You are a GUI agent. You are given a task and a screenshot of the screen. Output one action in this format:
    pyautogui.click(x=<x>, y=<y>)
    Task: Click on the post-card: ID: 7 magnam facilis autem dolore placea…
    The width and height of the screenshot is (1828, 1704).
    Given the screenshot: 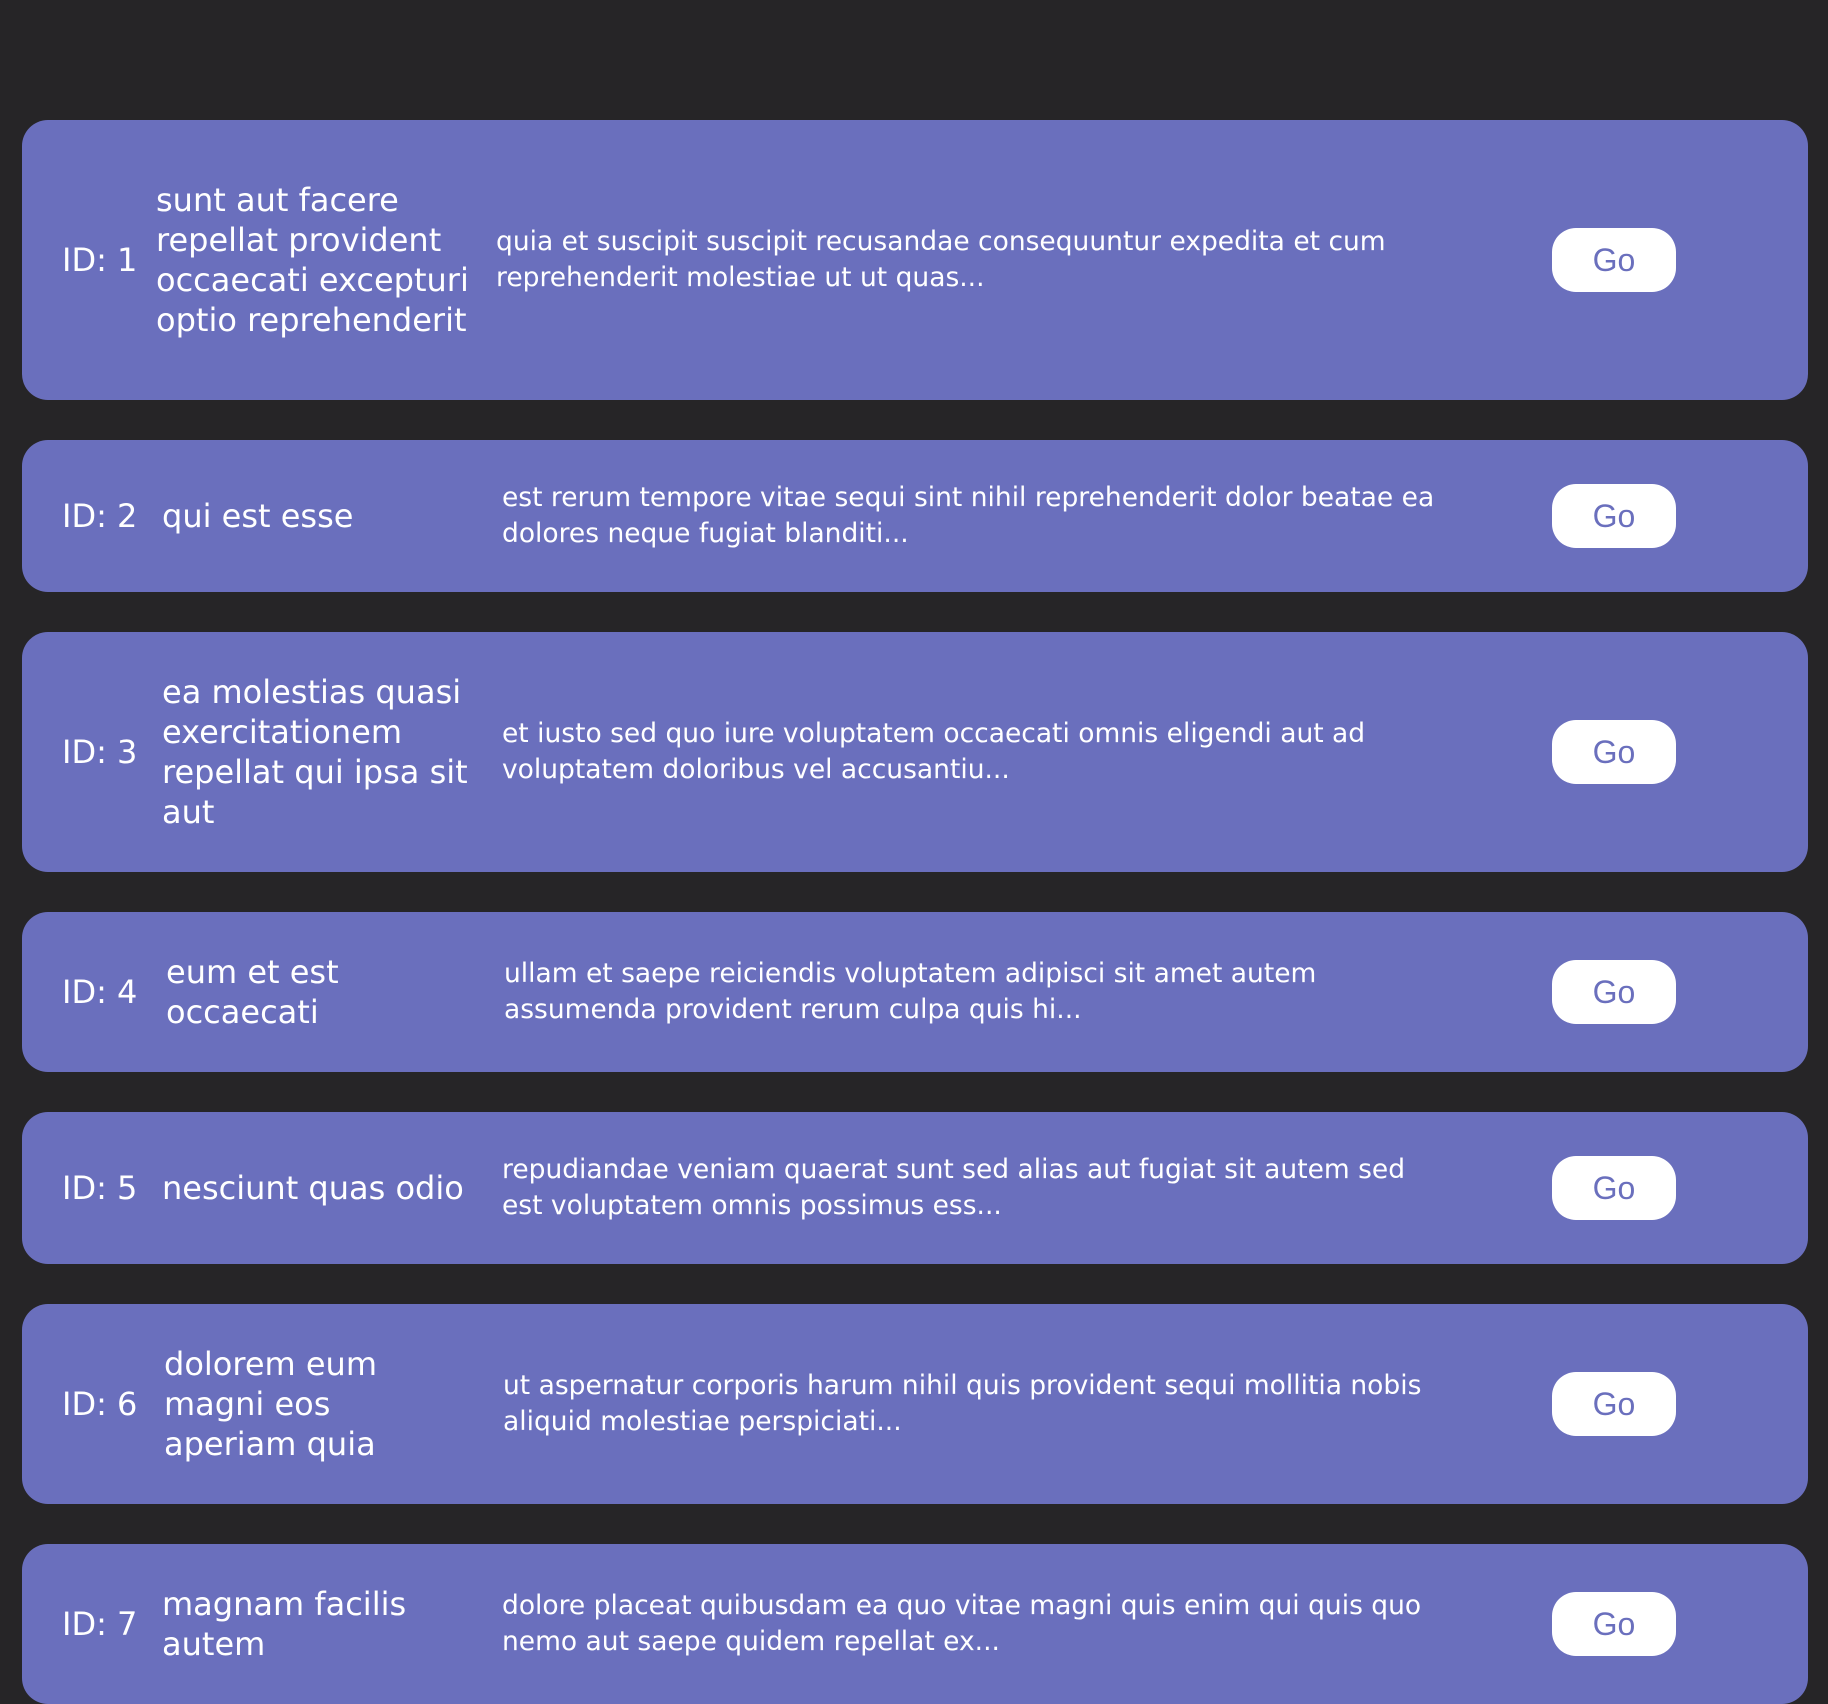 What is the action you would take?
    pyautogui.click(x=915, y=1624)
    